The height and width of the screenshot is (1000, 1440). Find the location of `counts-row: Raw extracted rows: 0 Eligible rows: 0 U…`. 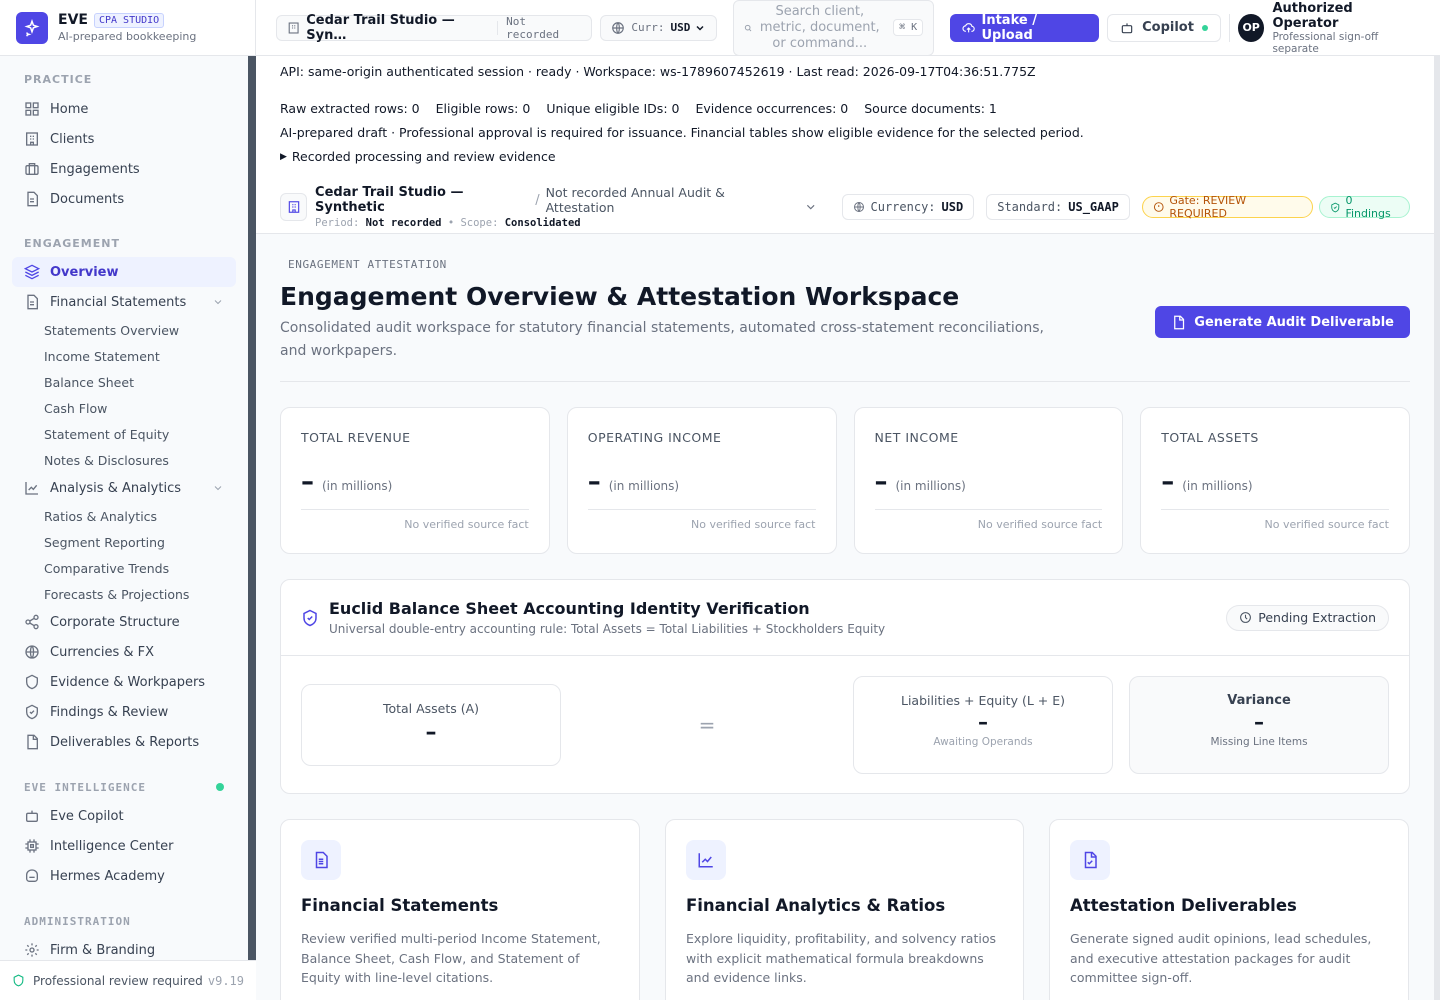

counts-row: Raw extracted rows: 0 Eligible rows: 0 U… is located at coordinates (845, 109).